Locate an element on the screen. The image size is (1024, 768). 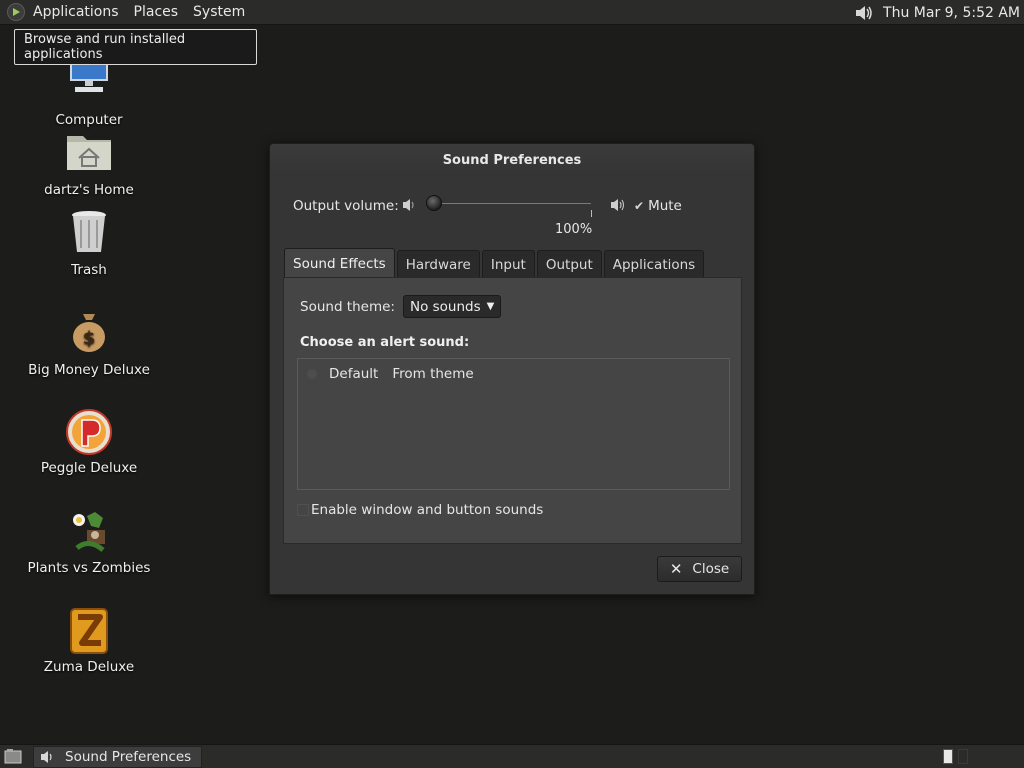
close-button: ✕ Close is located at coordinates (699, 569).